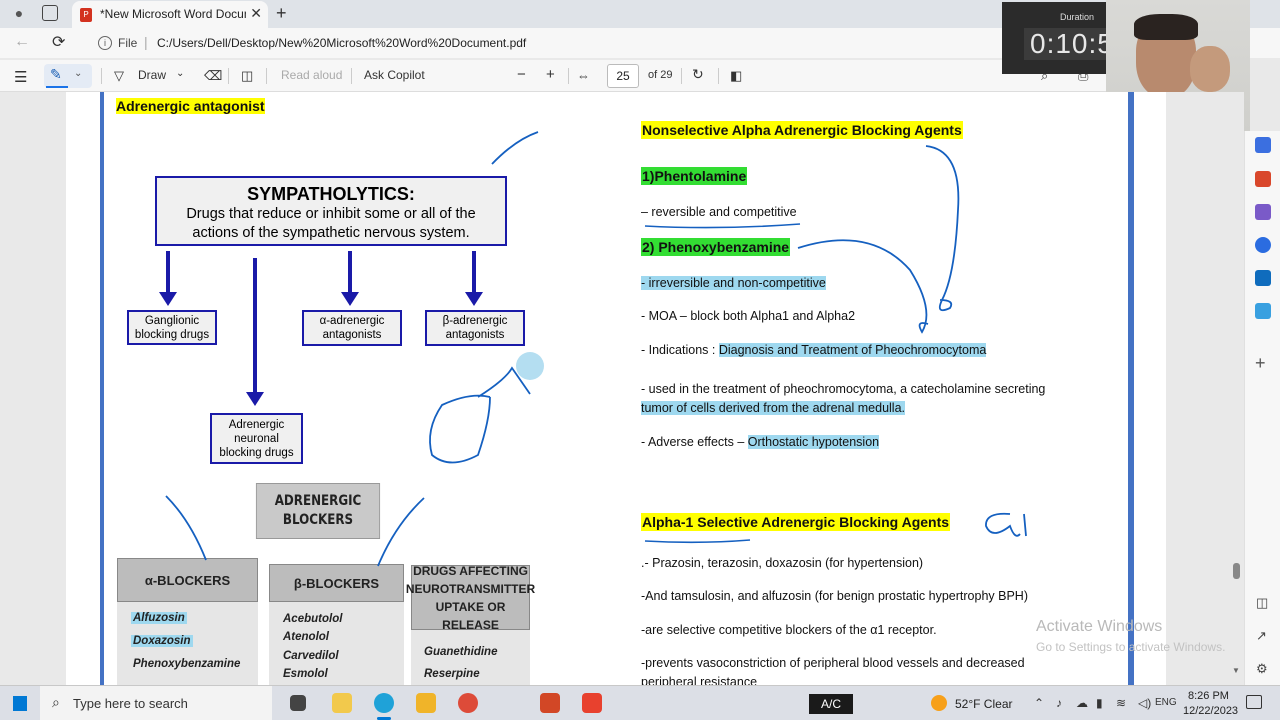 The height and width of the screenshot is (720, 1280). Describe the element at coordinates (281, 13) in the screenshot. I see `new-tab-icon: +` at that location.